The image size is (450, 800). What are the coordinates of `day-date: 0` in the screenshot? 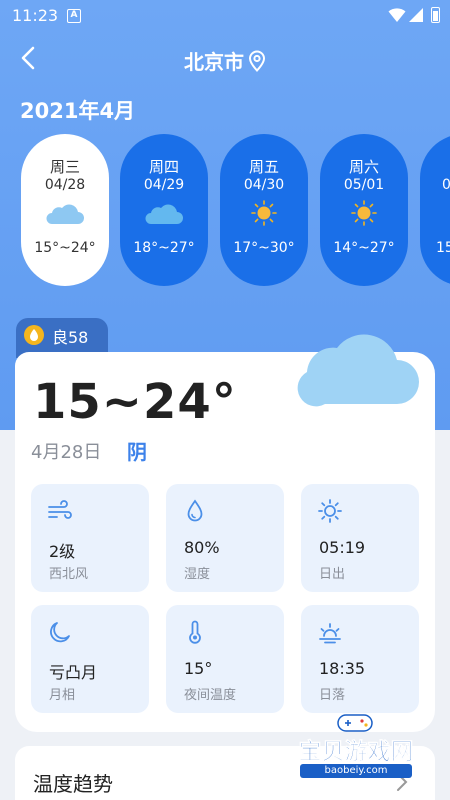 It's located at (446, 185).